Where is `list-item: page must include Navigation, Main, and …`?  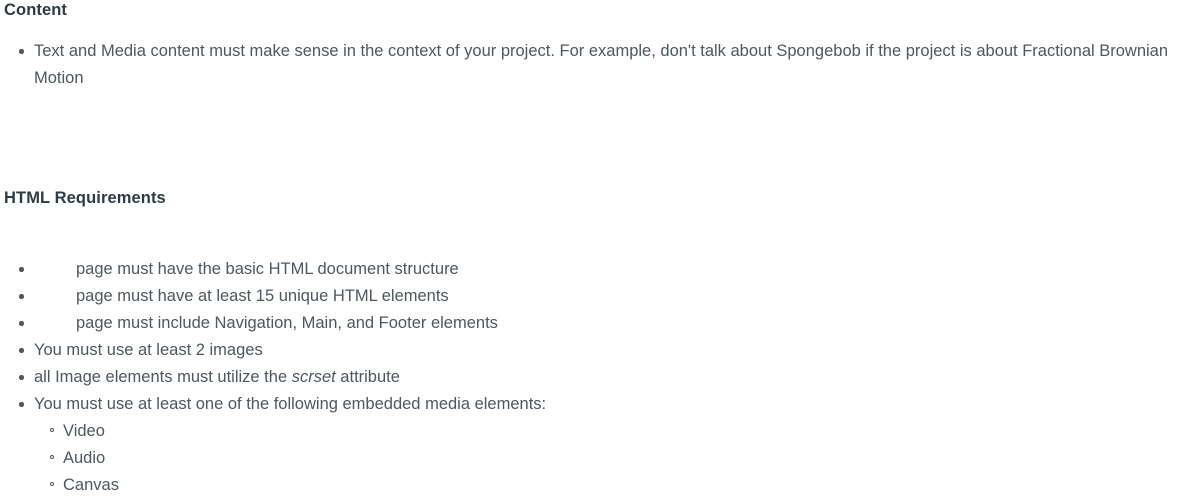
list-item: page must include Navigation, Main, and … is located at coordinates (595, 323).